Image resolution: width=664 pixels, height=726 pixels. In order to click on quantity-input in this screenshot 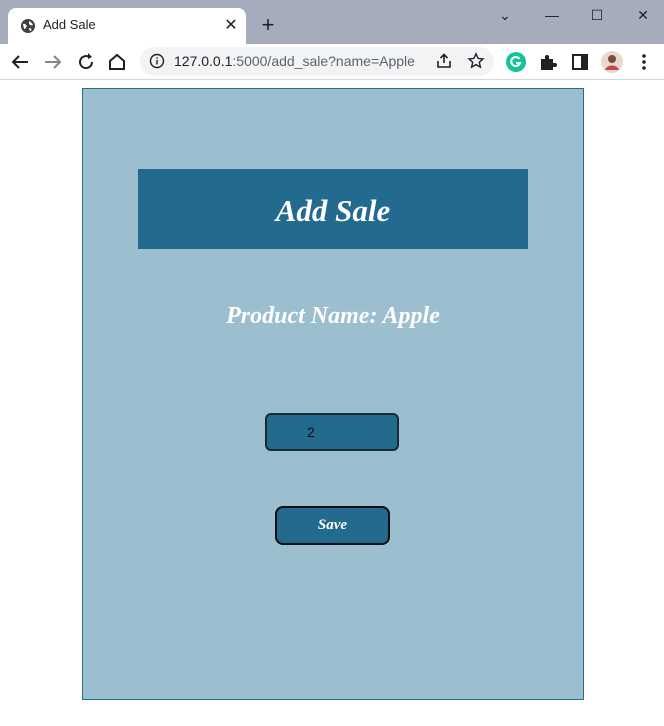, I will do `click(332, 432)`.